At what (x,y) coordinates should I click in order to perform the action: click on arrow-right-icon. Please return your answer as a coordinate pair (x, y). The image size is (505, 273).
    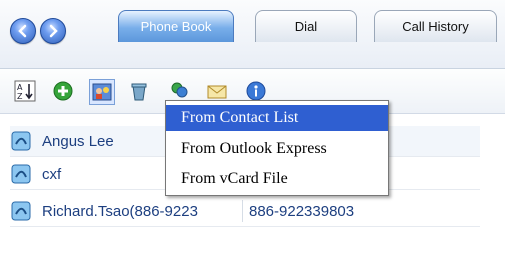
    Looking at the image, I should click on (53, 31).